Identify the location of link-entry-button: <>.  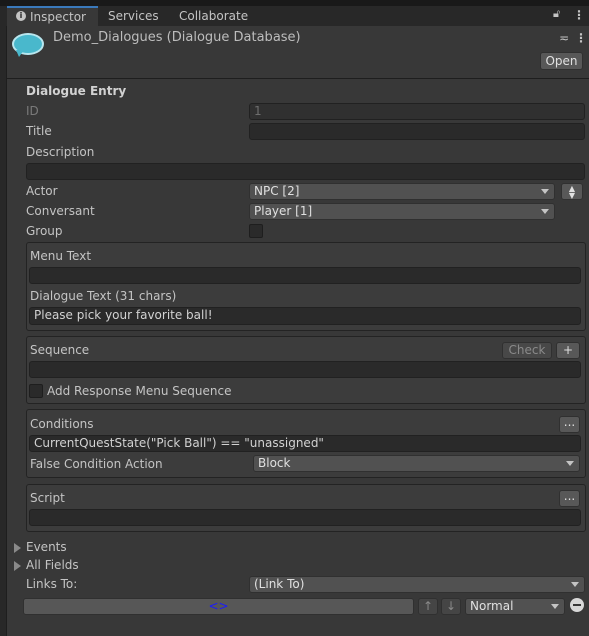
(218, 606).